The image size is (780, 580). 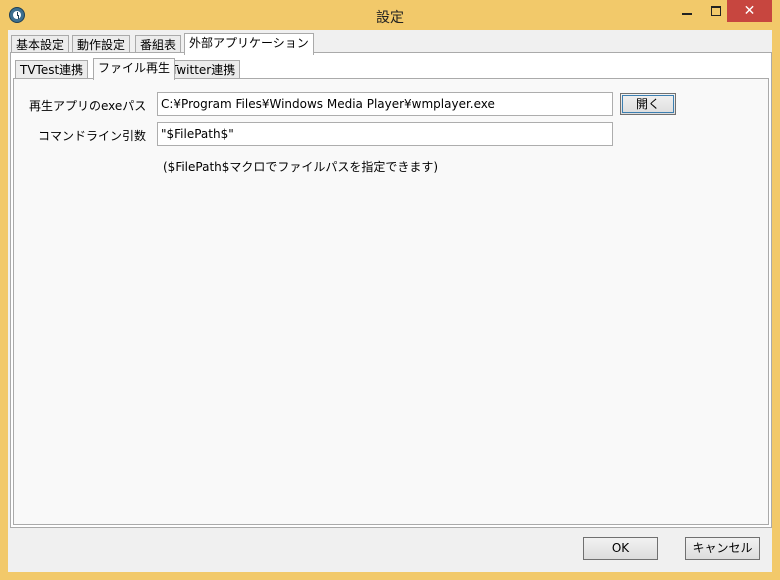 I want to click on ok-button: OK, so click(x=620, y=548).